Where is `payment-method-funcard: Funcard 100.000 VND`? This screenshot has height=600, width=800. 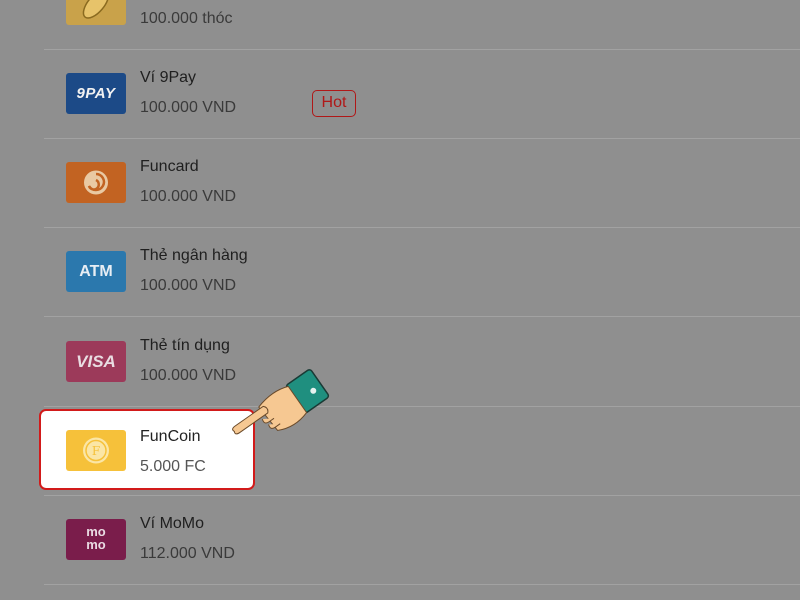 payment-method-funcard: Funcard 100.000 VND is located at coordinates (422, 183).